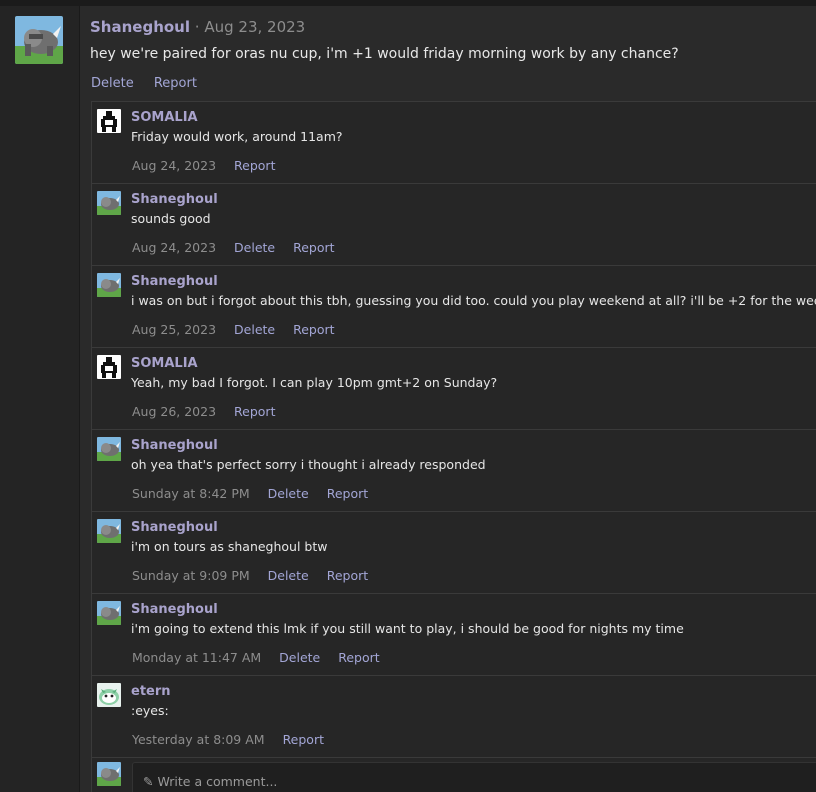 This screenshot has height=792, width=816. What do you see at coordinates (454, 717) in the screenshot?
I see `comment-item: etern :eyes: Yesterday at 8:09 AM Report` at bounding box center [454, 717].